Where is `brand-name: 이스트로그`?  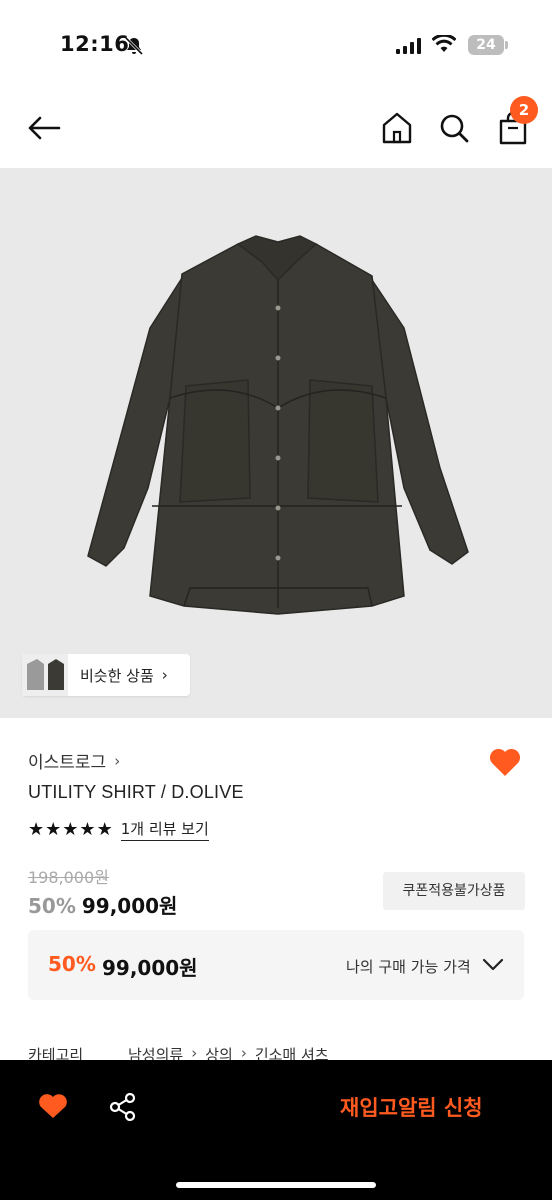
brand-name: 이스트로그 is located at coordinates (67, 763).